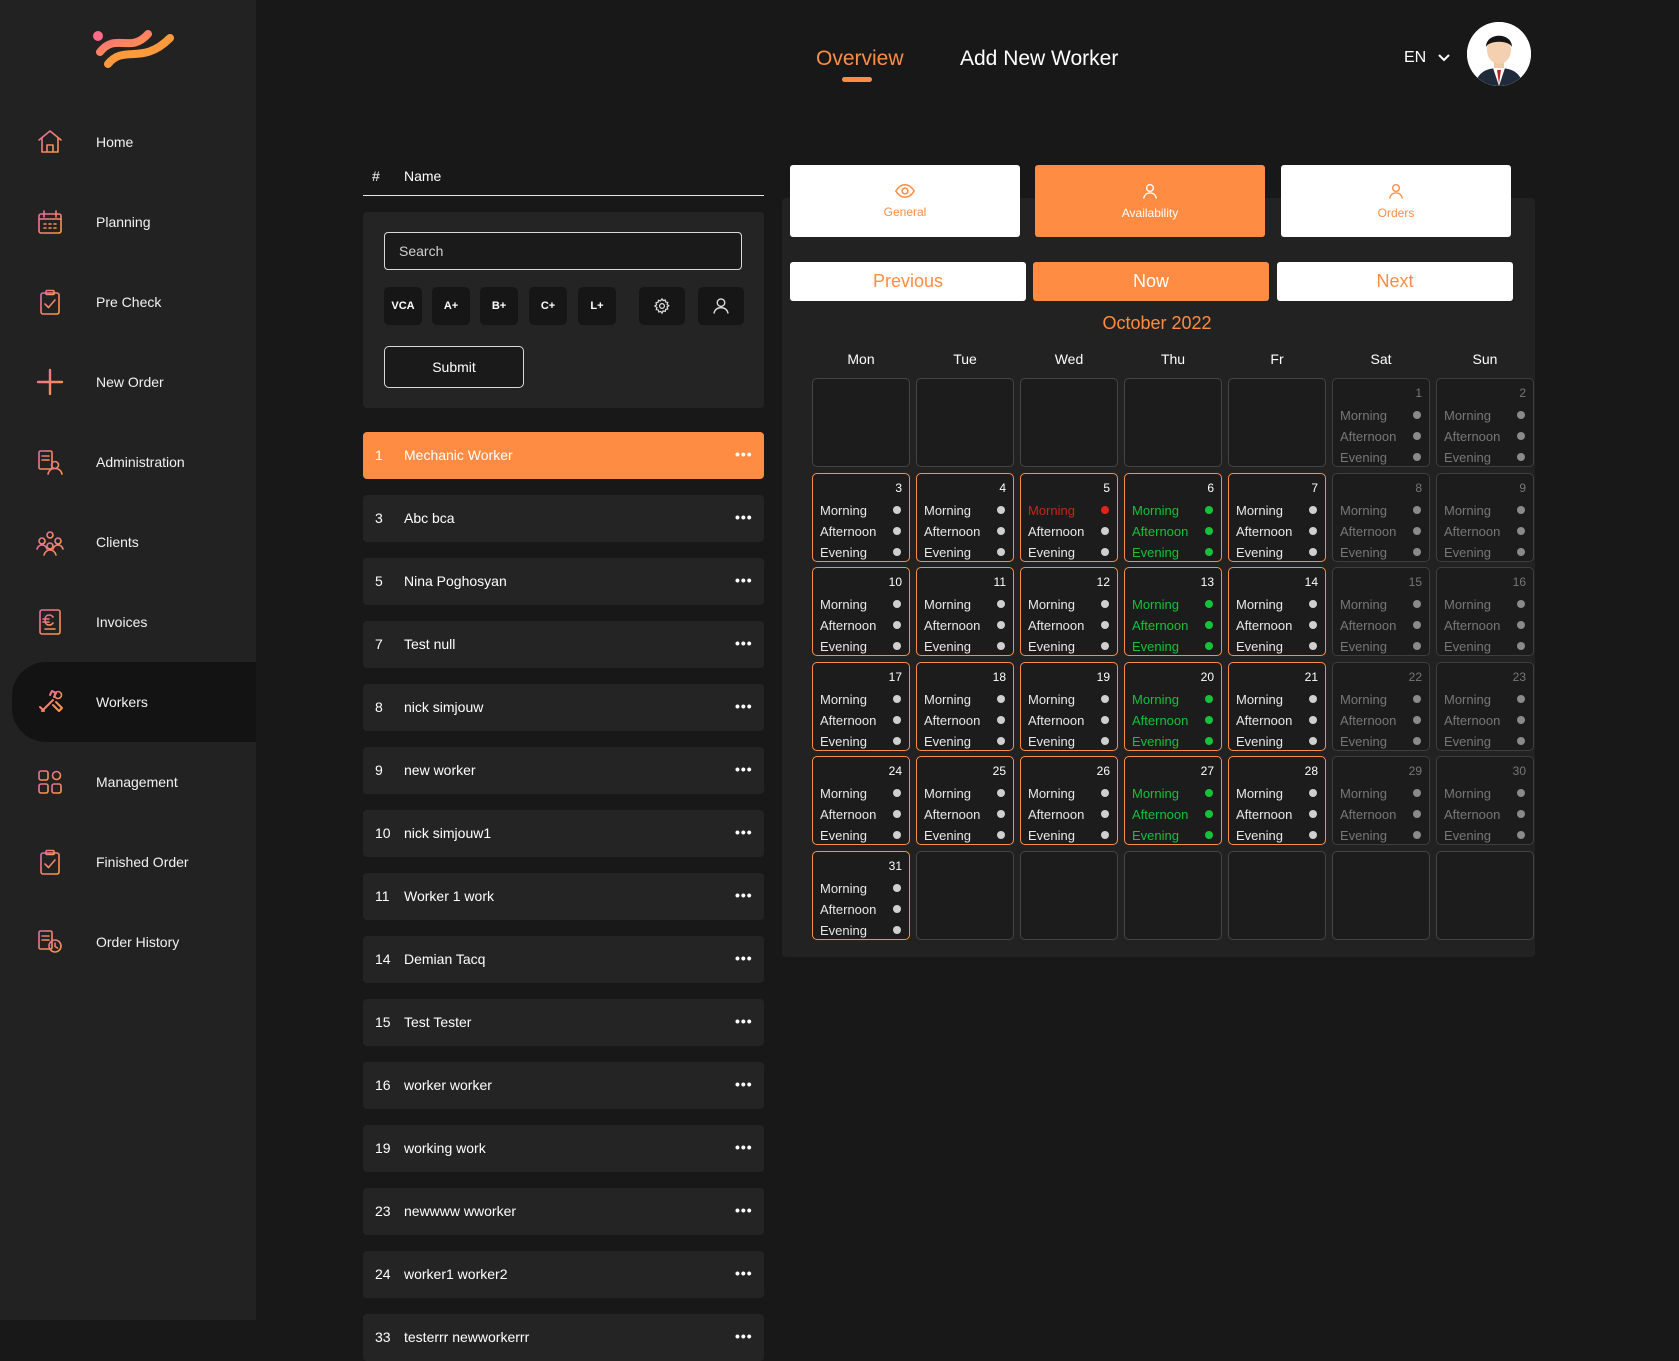 The image size is (1679, 1361). What do you see at coordinates (563, 1211) in the screenshot?
I see `worker-row: 23 newwww wworker •••` at bounding box center [563, 1211].